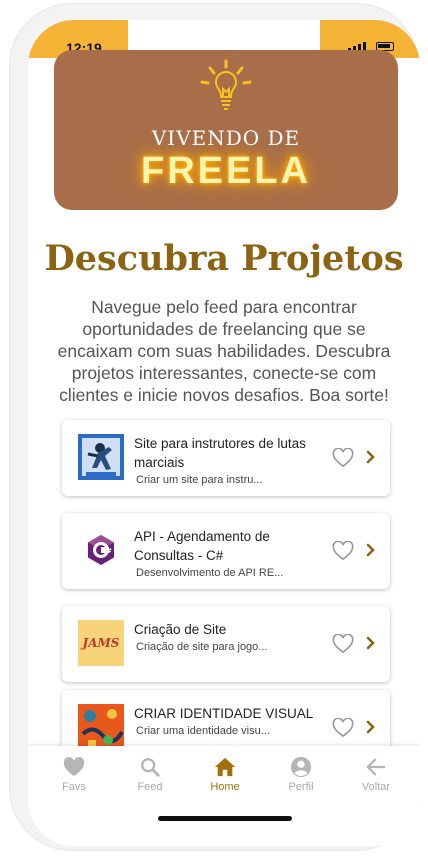 The height and width of the screenshot is (858, 428). I want to click on banner-line2: FREELA, so click(226, 171).